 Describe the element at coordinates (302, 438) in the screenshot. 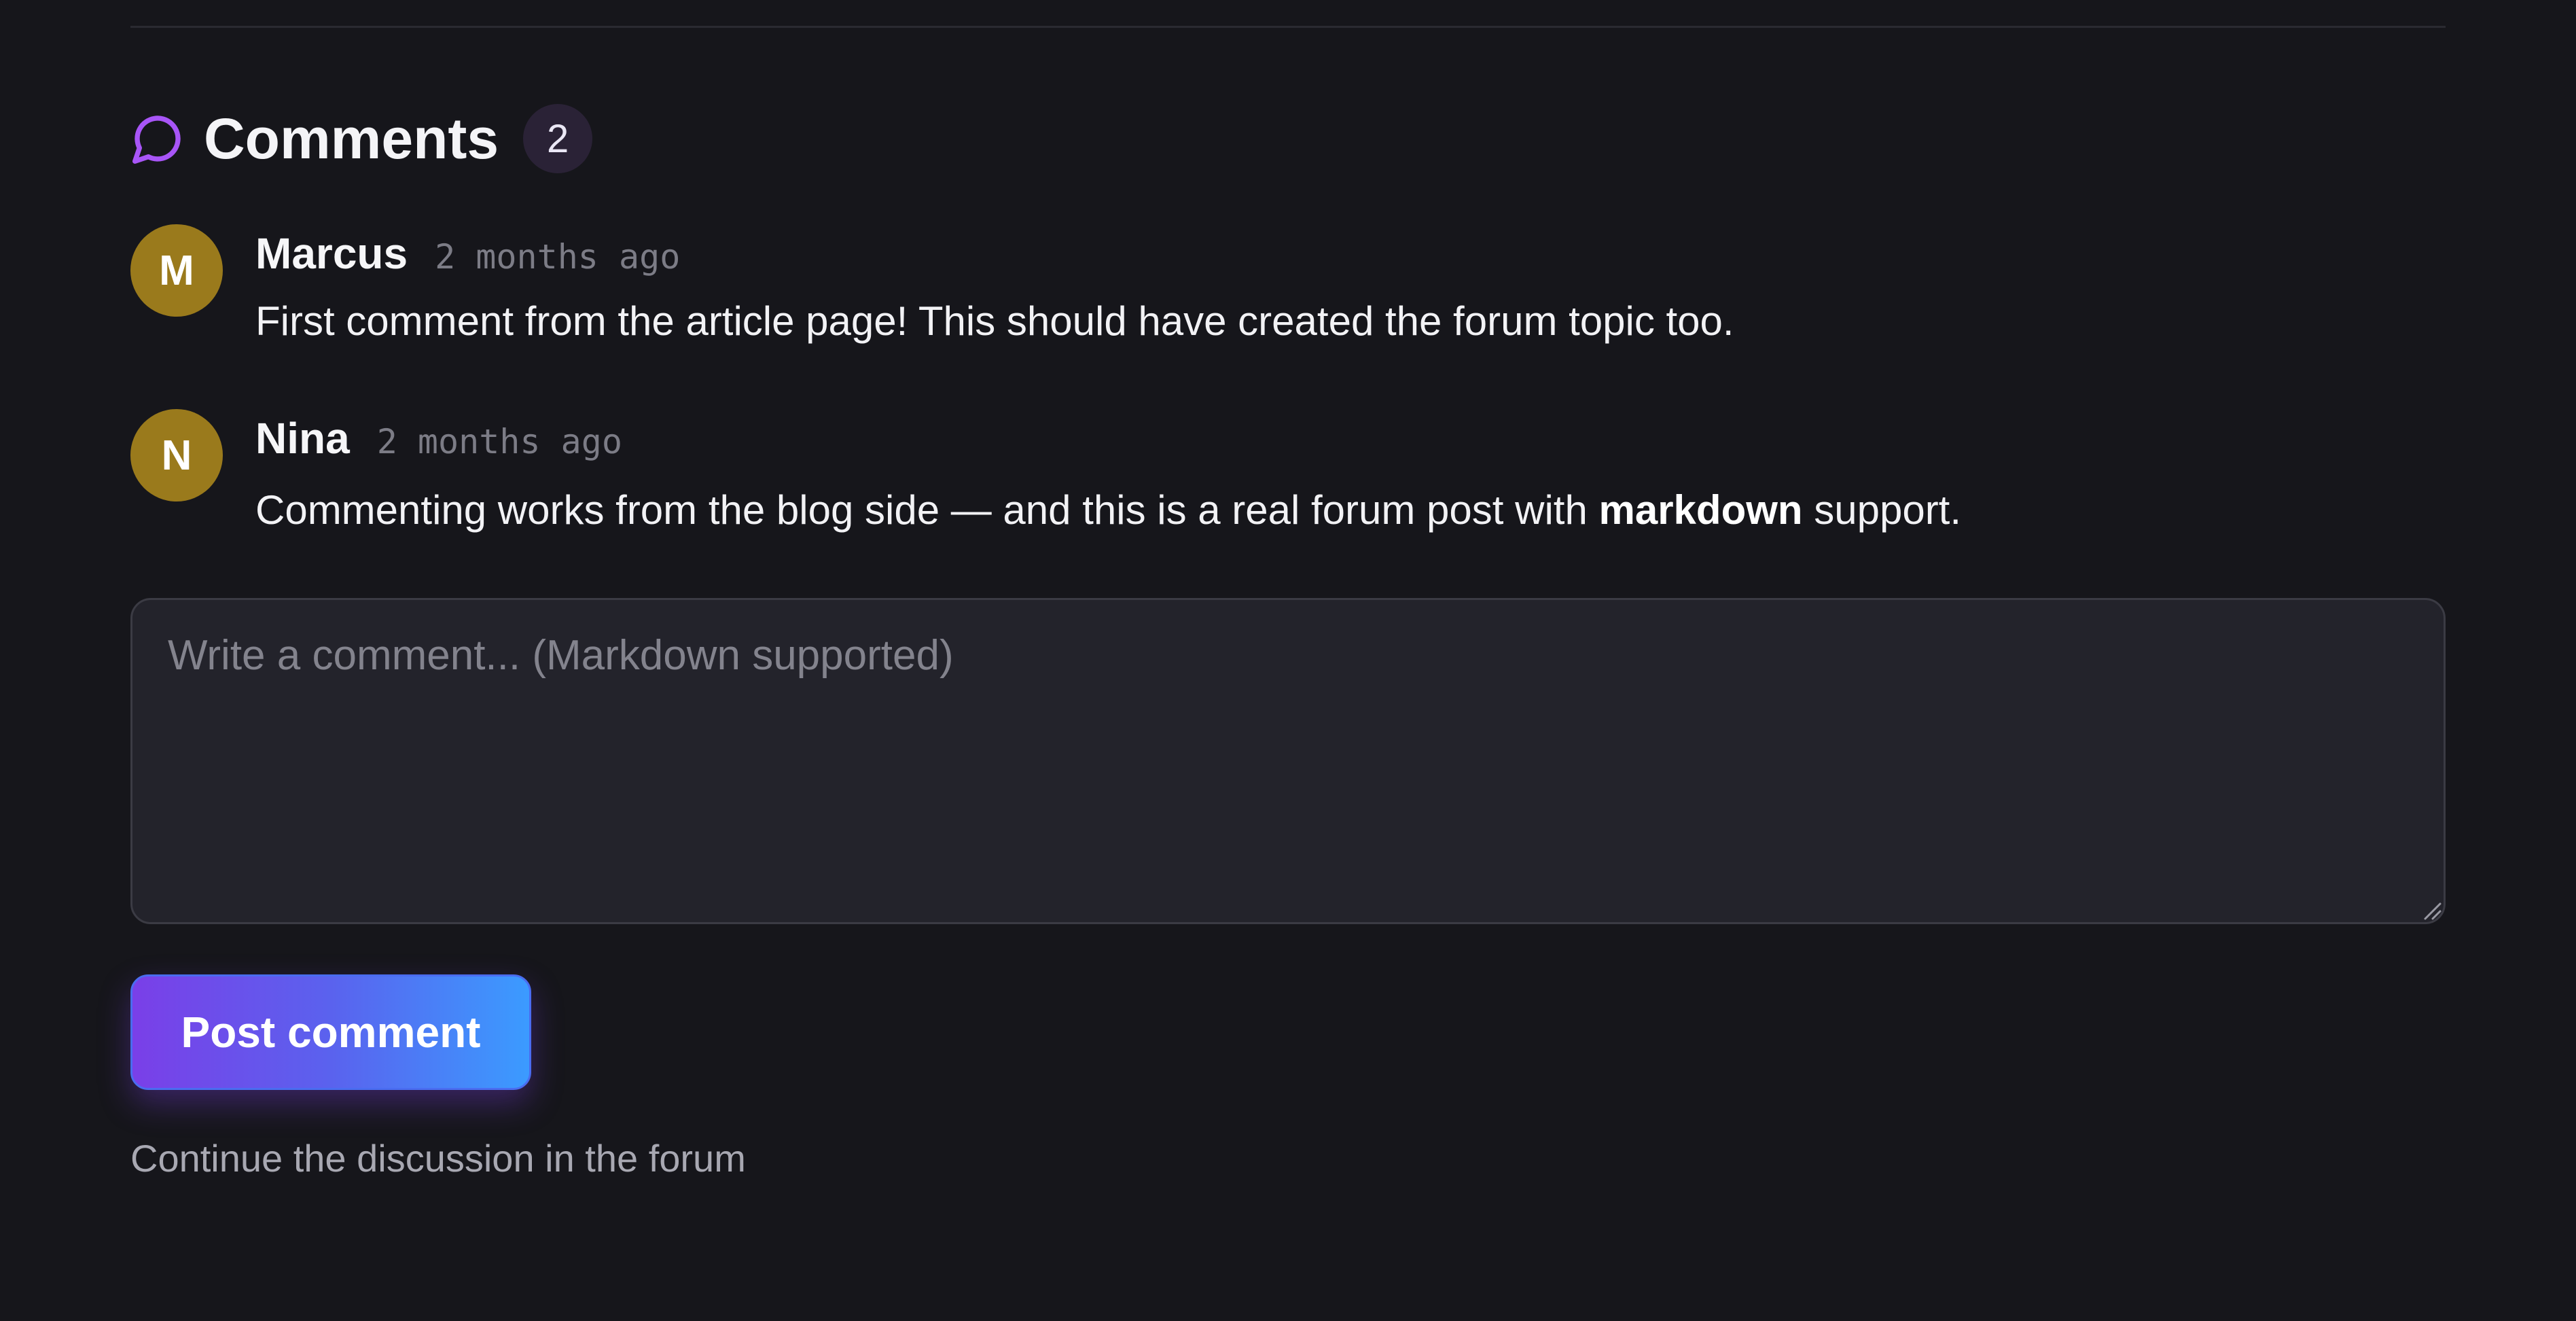

I see `comment-author: Nina` at that location.